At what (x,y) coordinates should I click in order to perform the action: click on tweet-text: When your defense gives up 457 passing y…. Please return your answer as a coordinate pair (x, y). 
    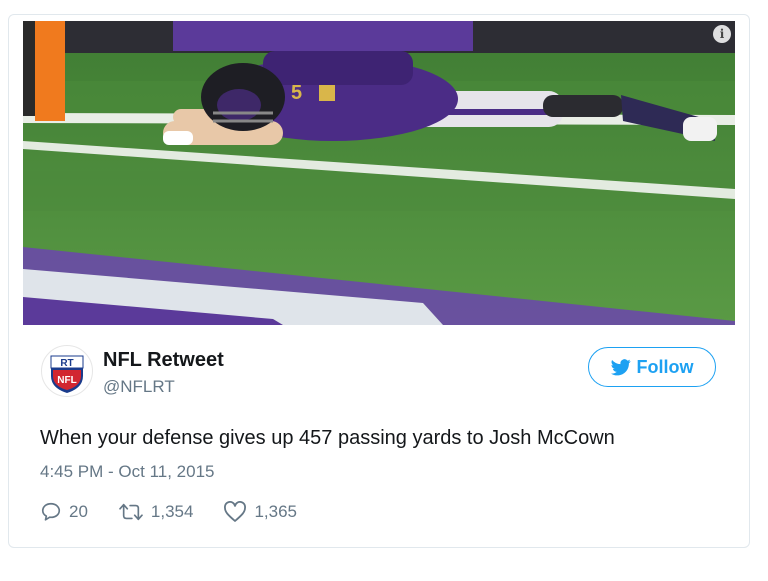
    Looking at the image, I should click on (327, 438).